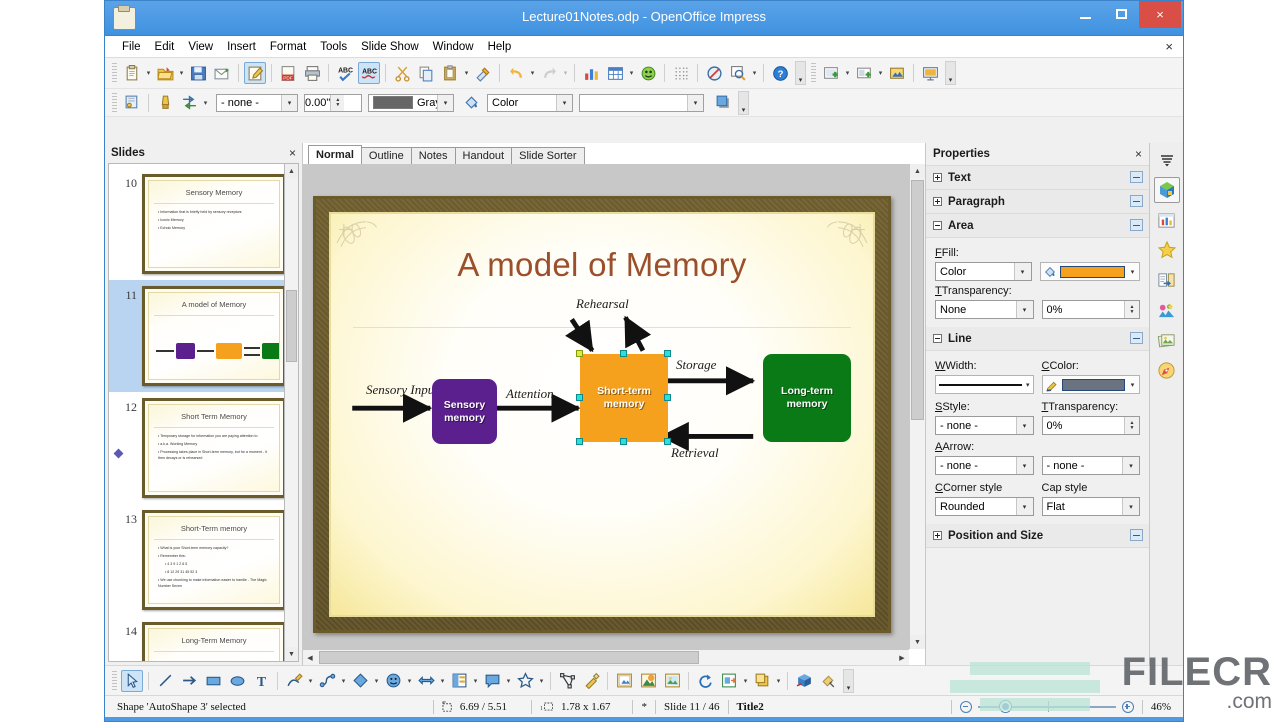  Describe the element at coordinates (453, 47) in the screenshot. I see `menu-window: Window` at that location.